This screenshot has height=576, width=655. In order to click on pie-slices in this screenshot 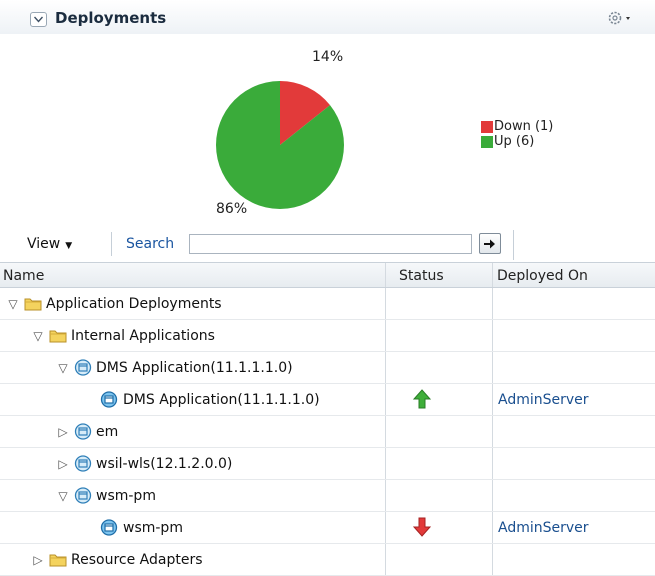, I will do `click(280, 145)`.